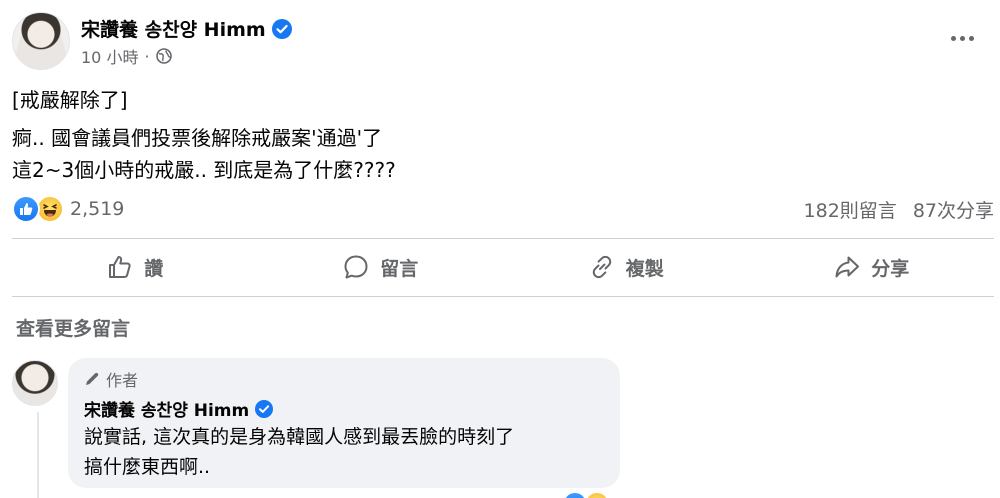  What do you see at coordinates (70, 100) in the screenshot?
I see `post-text-line: [戒嚴解除了]` at bounding box center [70, 100].